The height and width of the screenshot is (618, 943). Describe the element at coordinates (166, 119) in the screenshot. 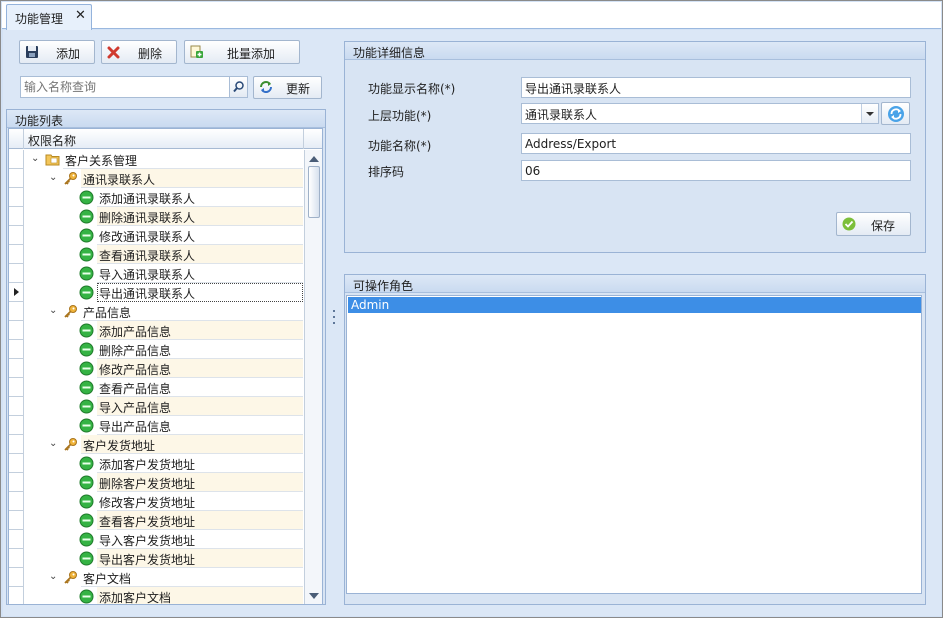

I see `function-list-title: 功能列表` at that location.